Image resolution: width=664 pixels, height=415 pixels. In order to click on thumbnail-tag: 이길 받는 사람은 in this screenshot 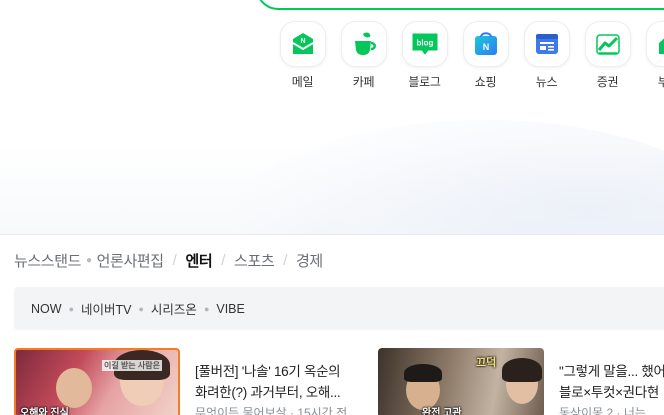, I will do `click(132, 365)`.